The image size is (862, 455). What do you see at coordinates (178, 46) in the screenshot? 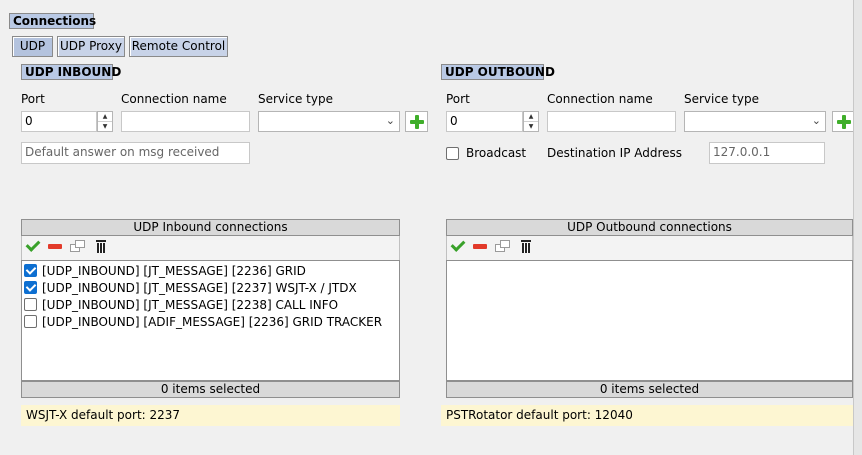
I see `tab-remote-control: Remote Control` at bounding box center [178, 46].